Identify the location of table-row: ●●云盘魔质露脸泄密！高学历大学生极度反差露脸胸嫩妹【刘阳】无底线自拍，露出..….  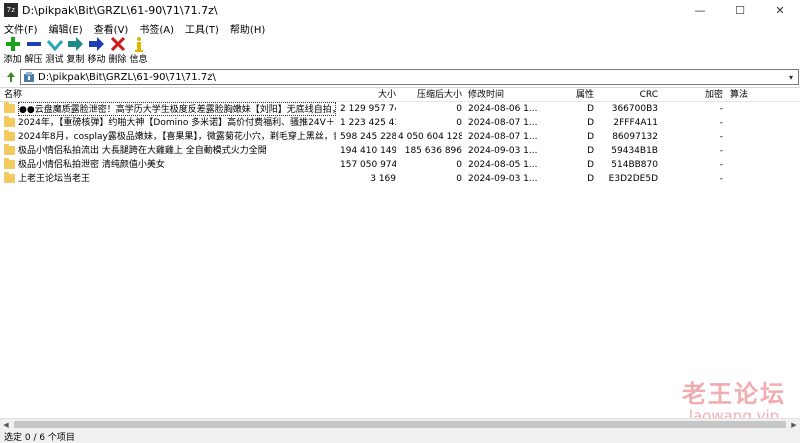
(400, 109).